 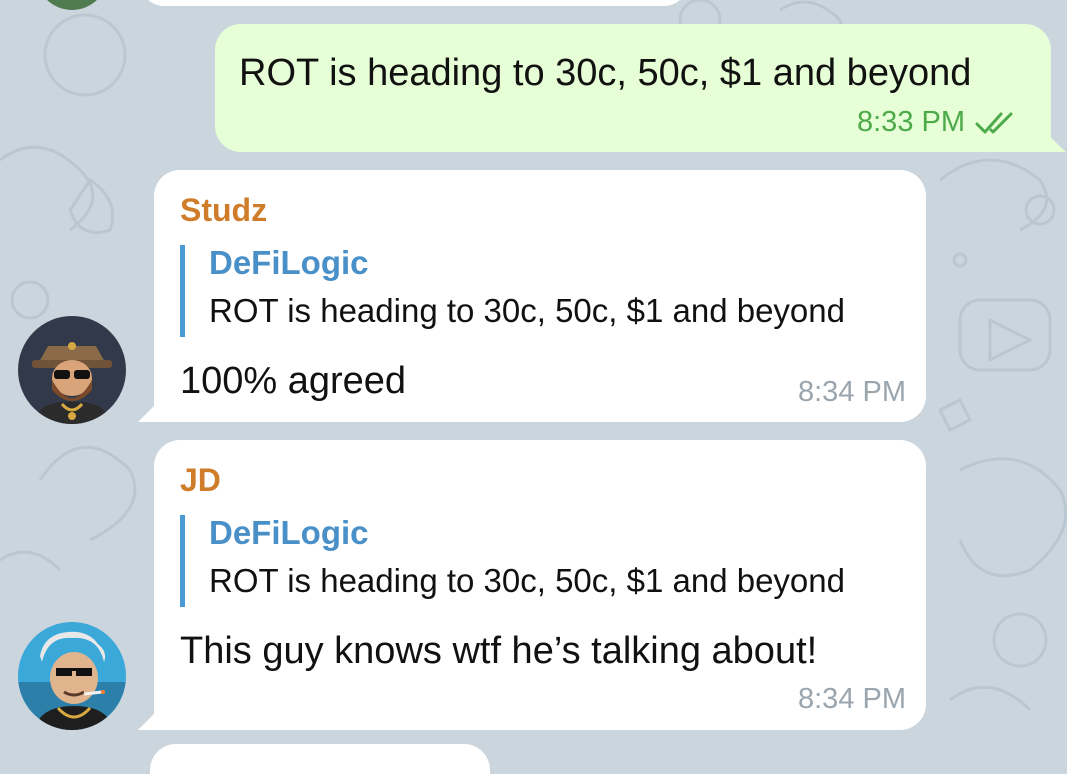 What do you see at coordinates (994, 122) in the screenshot?
I see `double-check-read-icon` at bounding box center [994, 122].